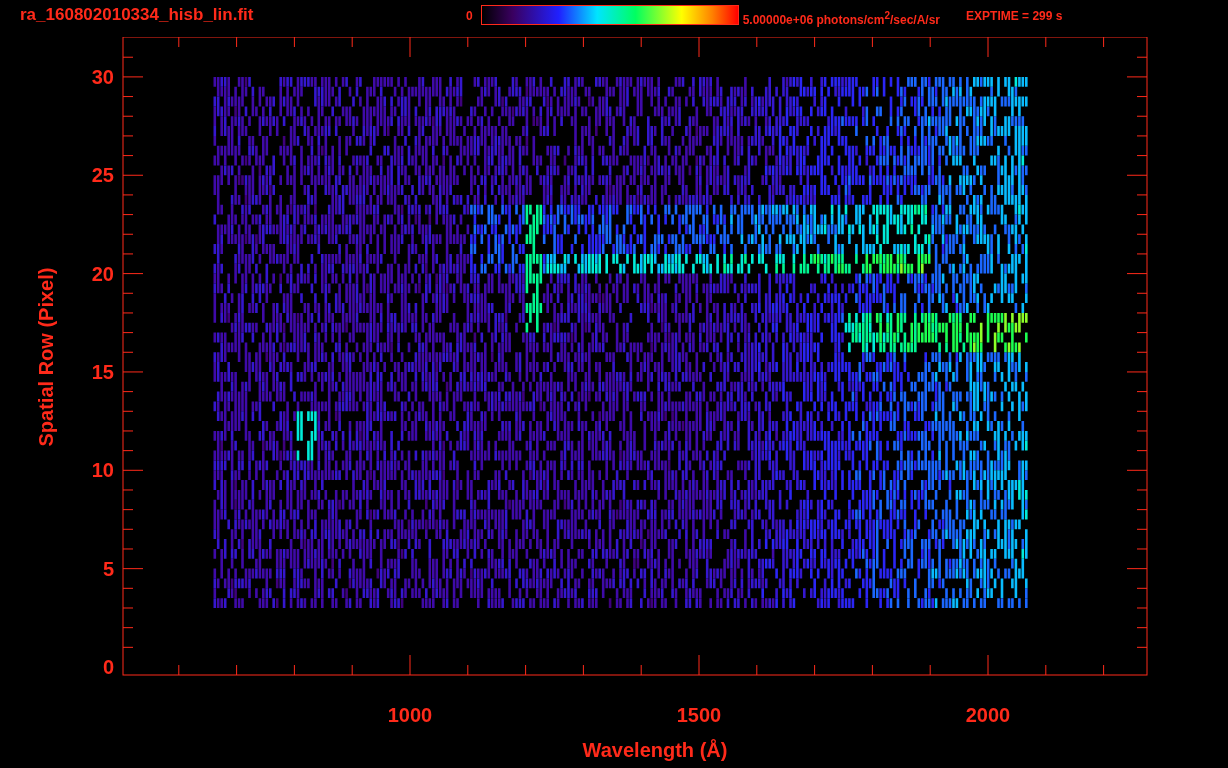  What do you see at coordinates (410, 715) in the screenshot?
I see `x-tick-label: 1000` at bounding box center [410, 715].